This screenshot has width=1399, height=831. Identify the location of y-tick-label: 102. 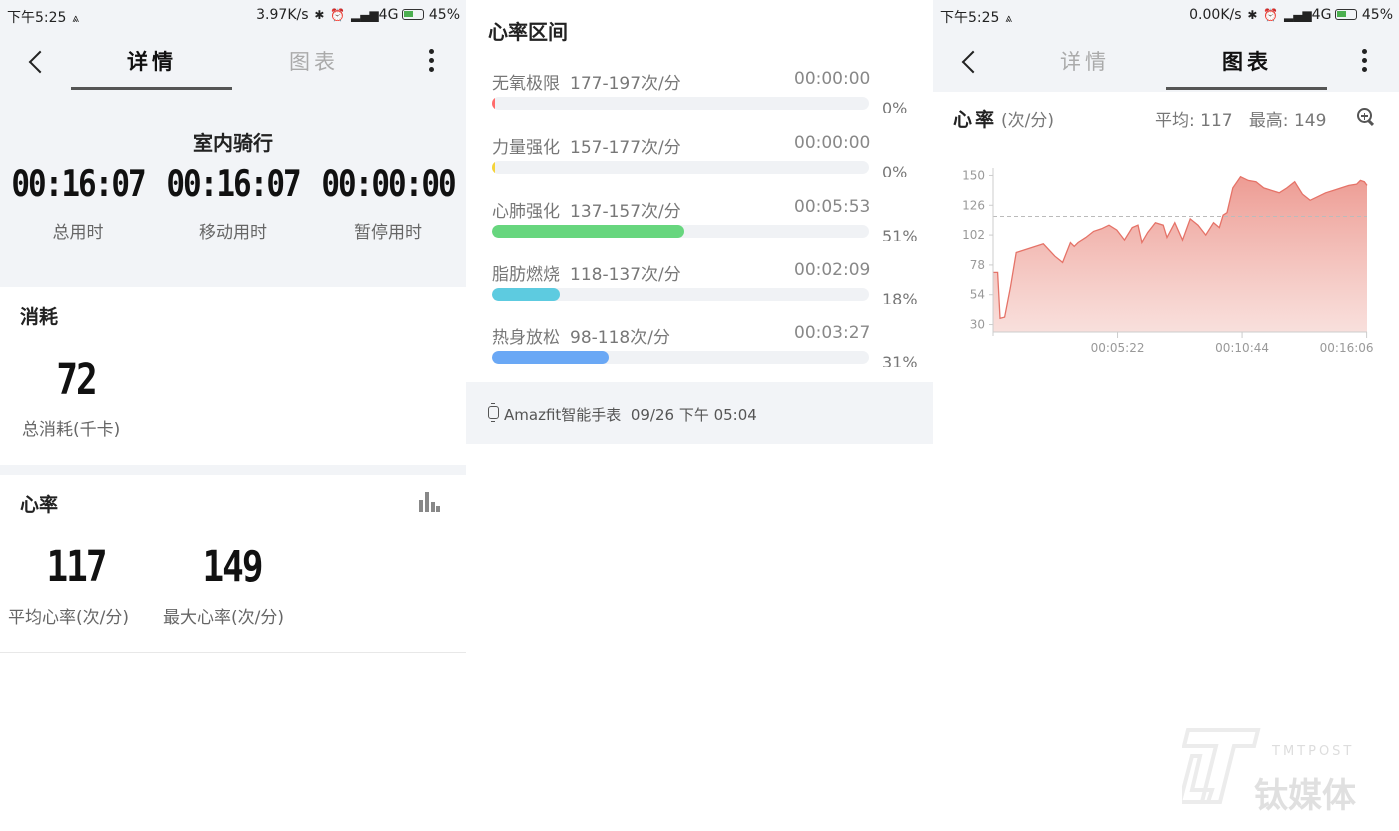
(973, 235).